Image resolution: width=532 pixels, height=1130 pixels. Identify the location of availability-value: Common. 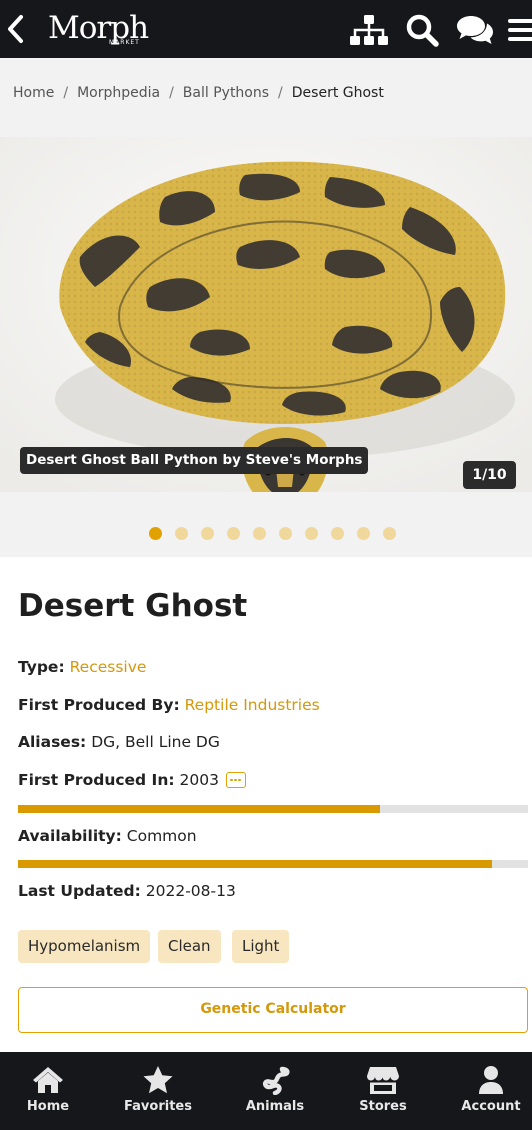
(161, 836).